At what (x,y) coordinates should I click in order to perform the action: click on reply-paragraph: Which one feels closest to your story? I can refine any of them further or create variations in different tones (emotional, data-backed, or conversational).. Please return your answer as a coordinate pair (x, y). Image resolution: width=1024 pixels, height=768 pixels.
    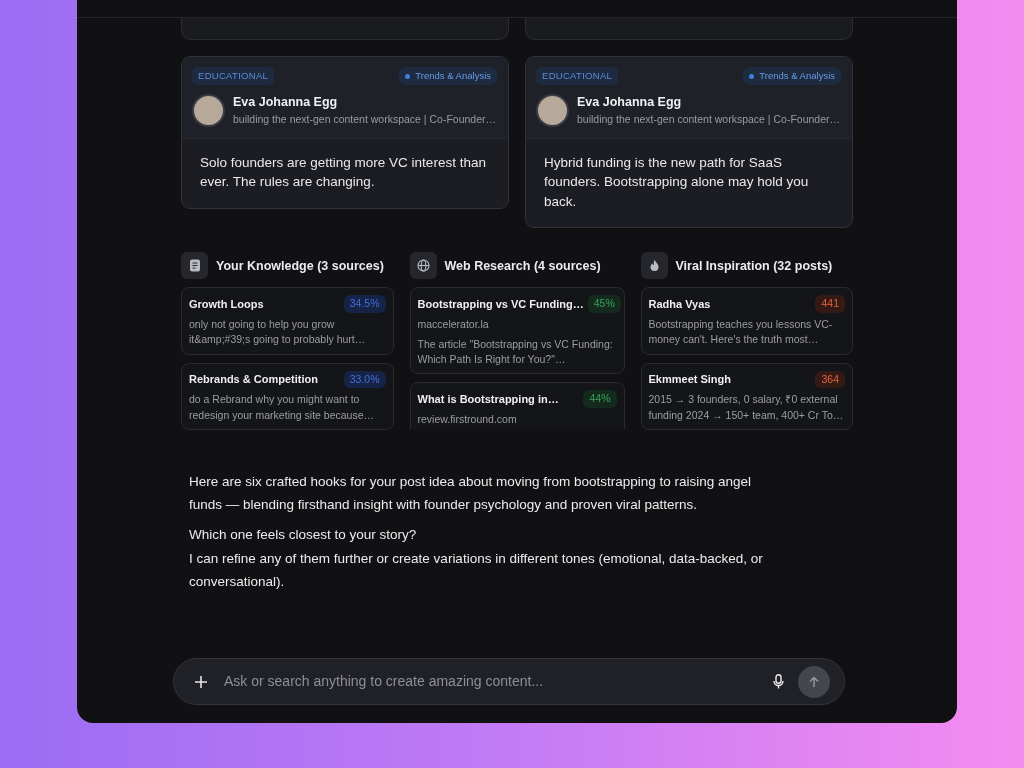
    Looking at the image, I should click on (476, 559).